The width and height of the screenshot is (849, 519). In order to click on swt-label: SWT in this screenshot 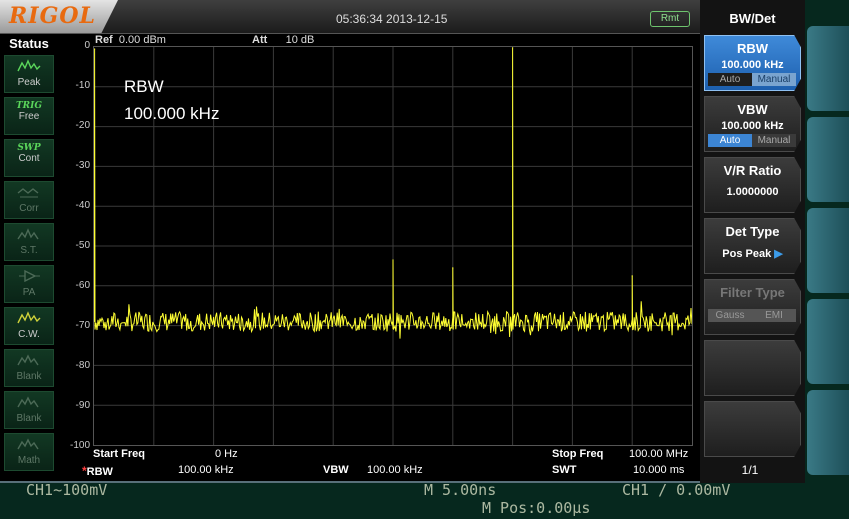, I will do `click(564, 470)`.